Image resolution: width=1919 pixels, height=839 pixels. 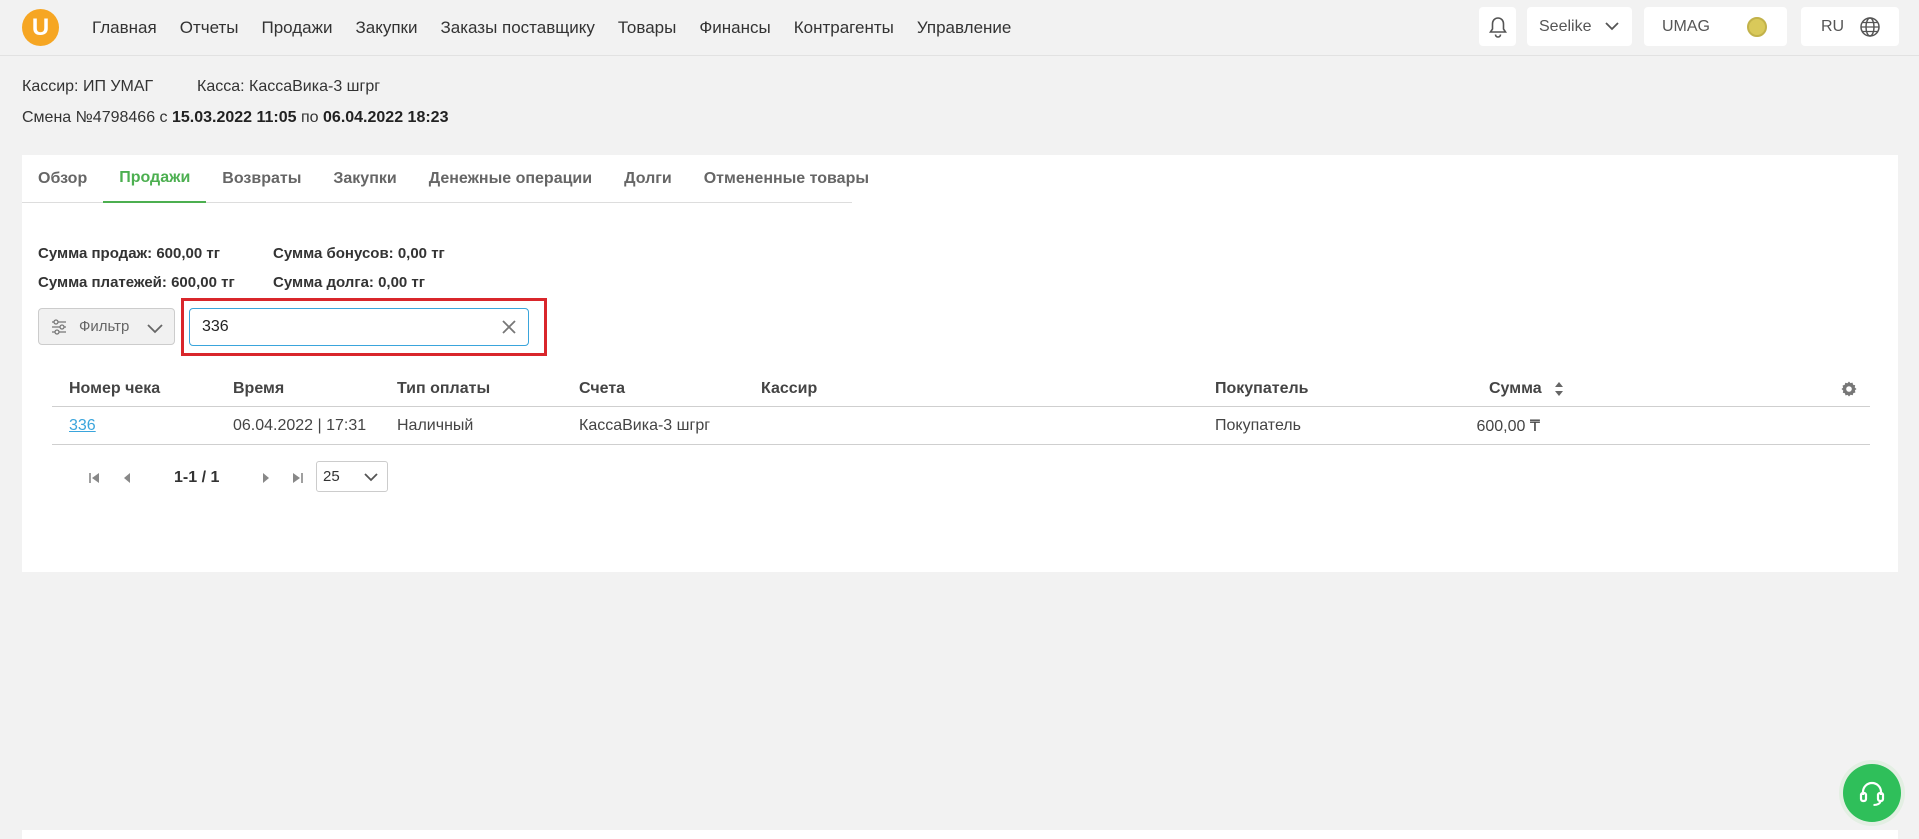 I want to click on nav-item-reports: Отчеты, so click(x=209, y=28).